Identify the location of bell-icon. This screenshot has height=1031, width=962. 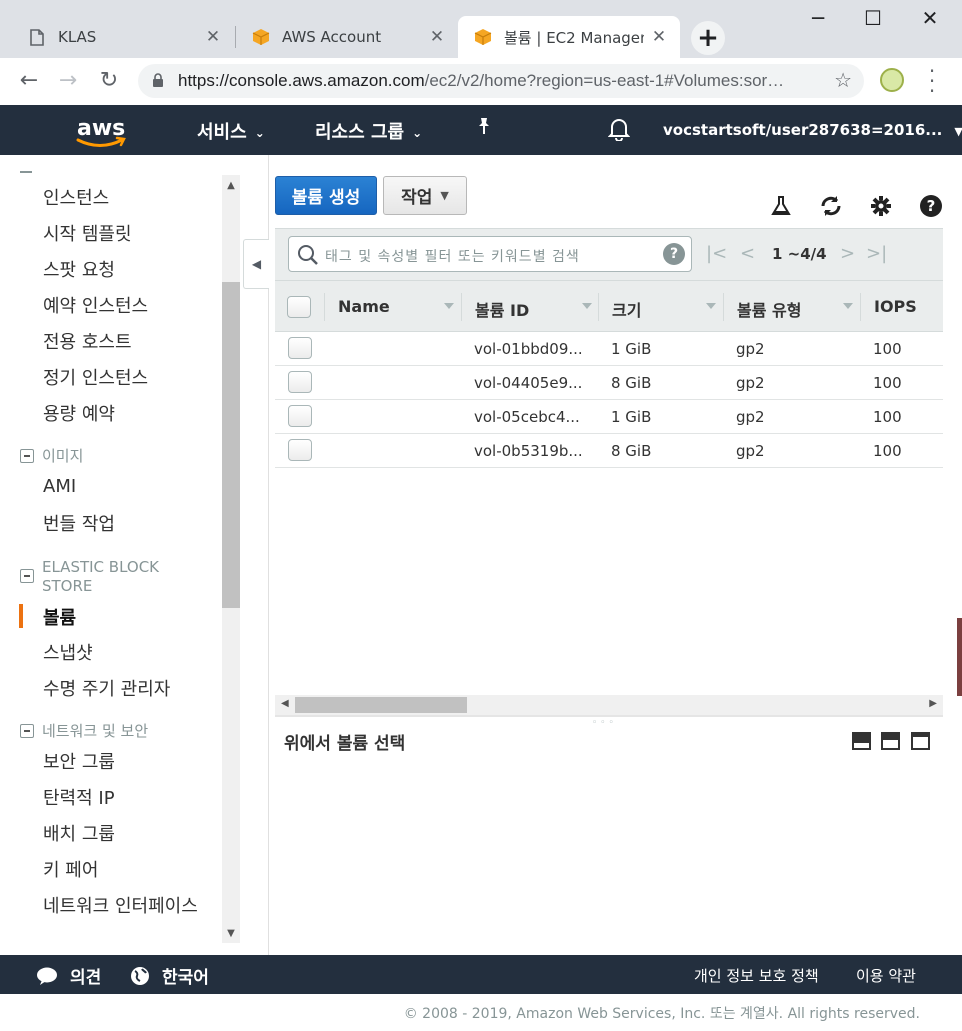
(619, 131).